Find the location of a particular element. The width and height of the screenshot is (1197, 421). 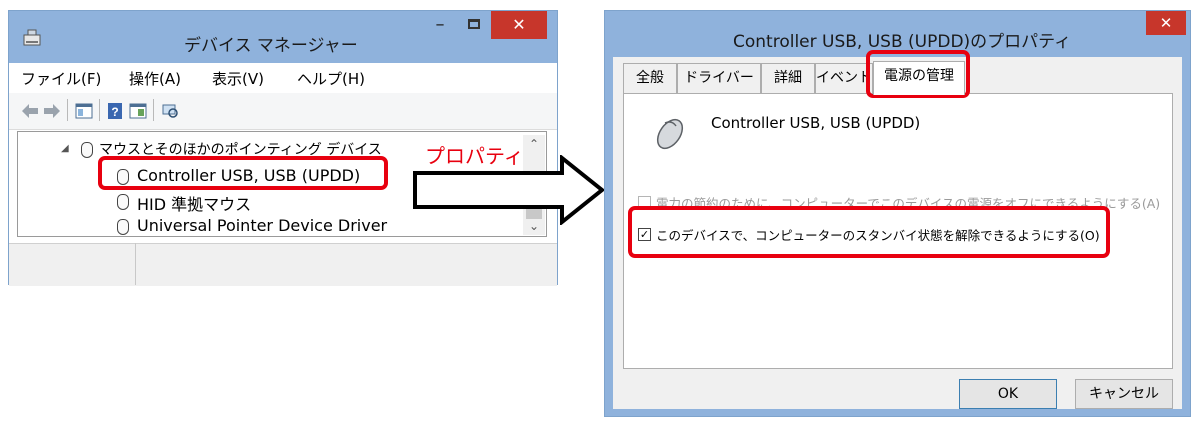

close-button: ✕ is located at coordinates (519, 25).